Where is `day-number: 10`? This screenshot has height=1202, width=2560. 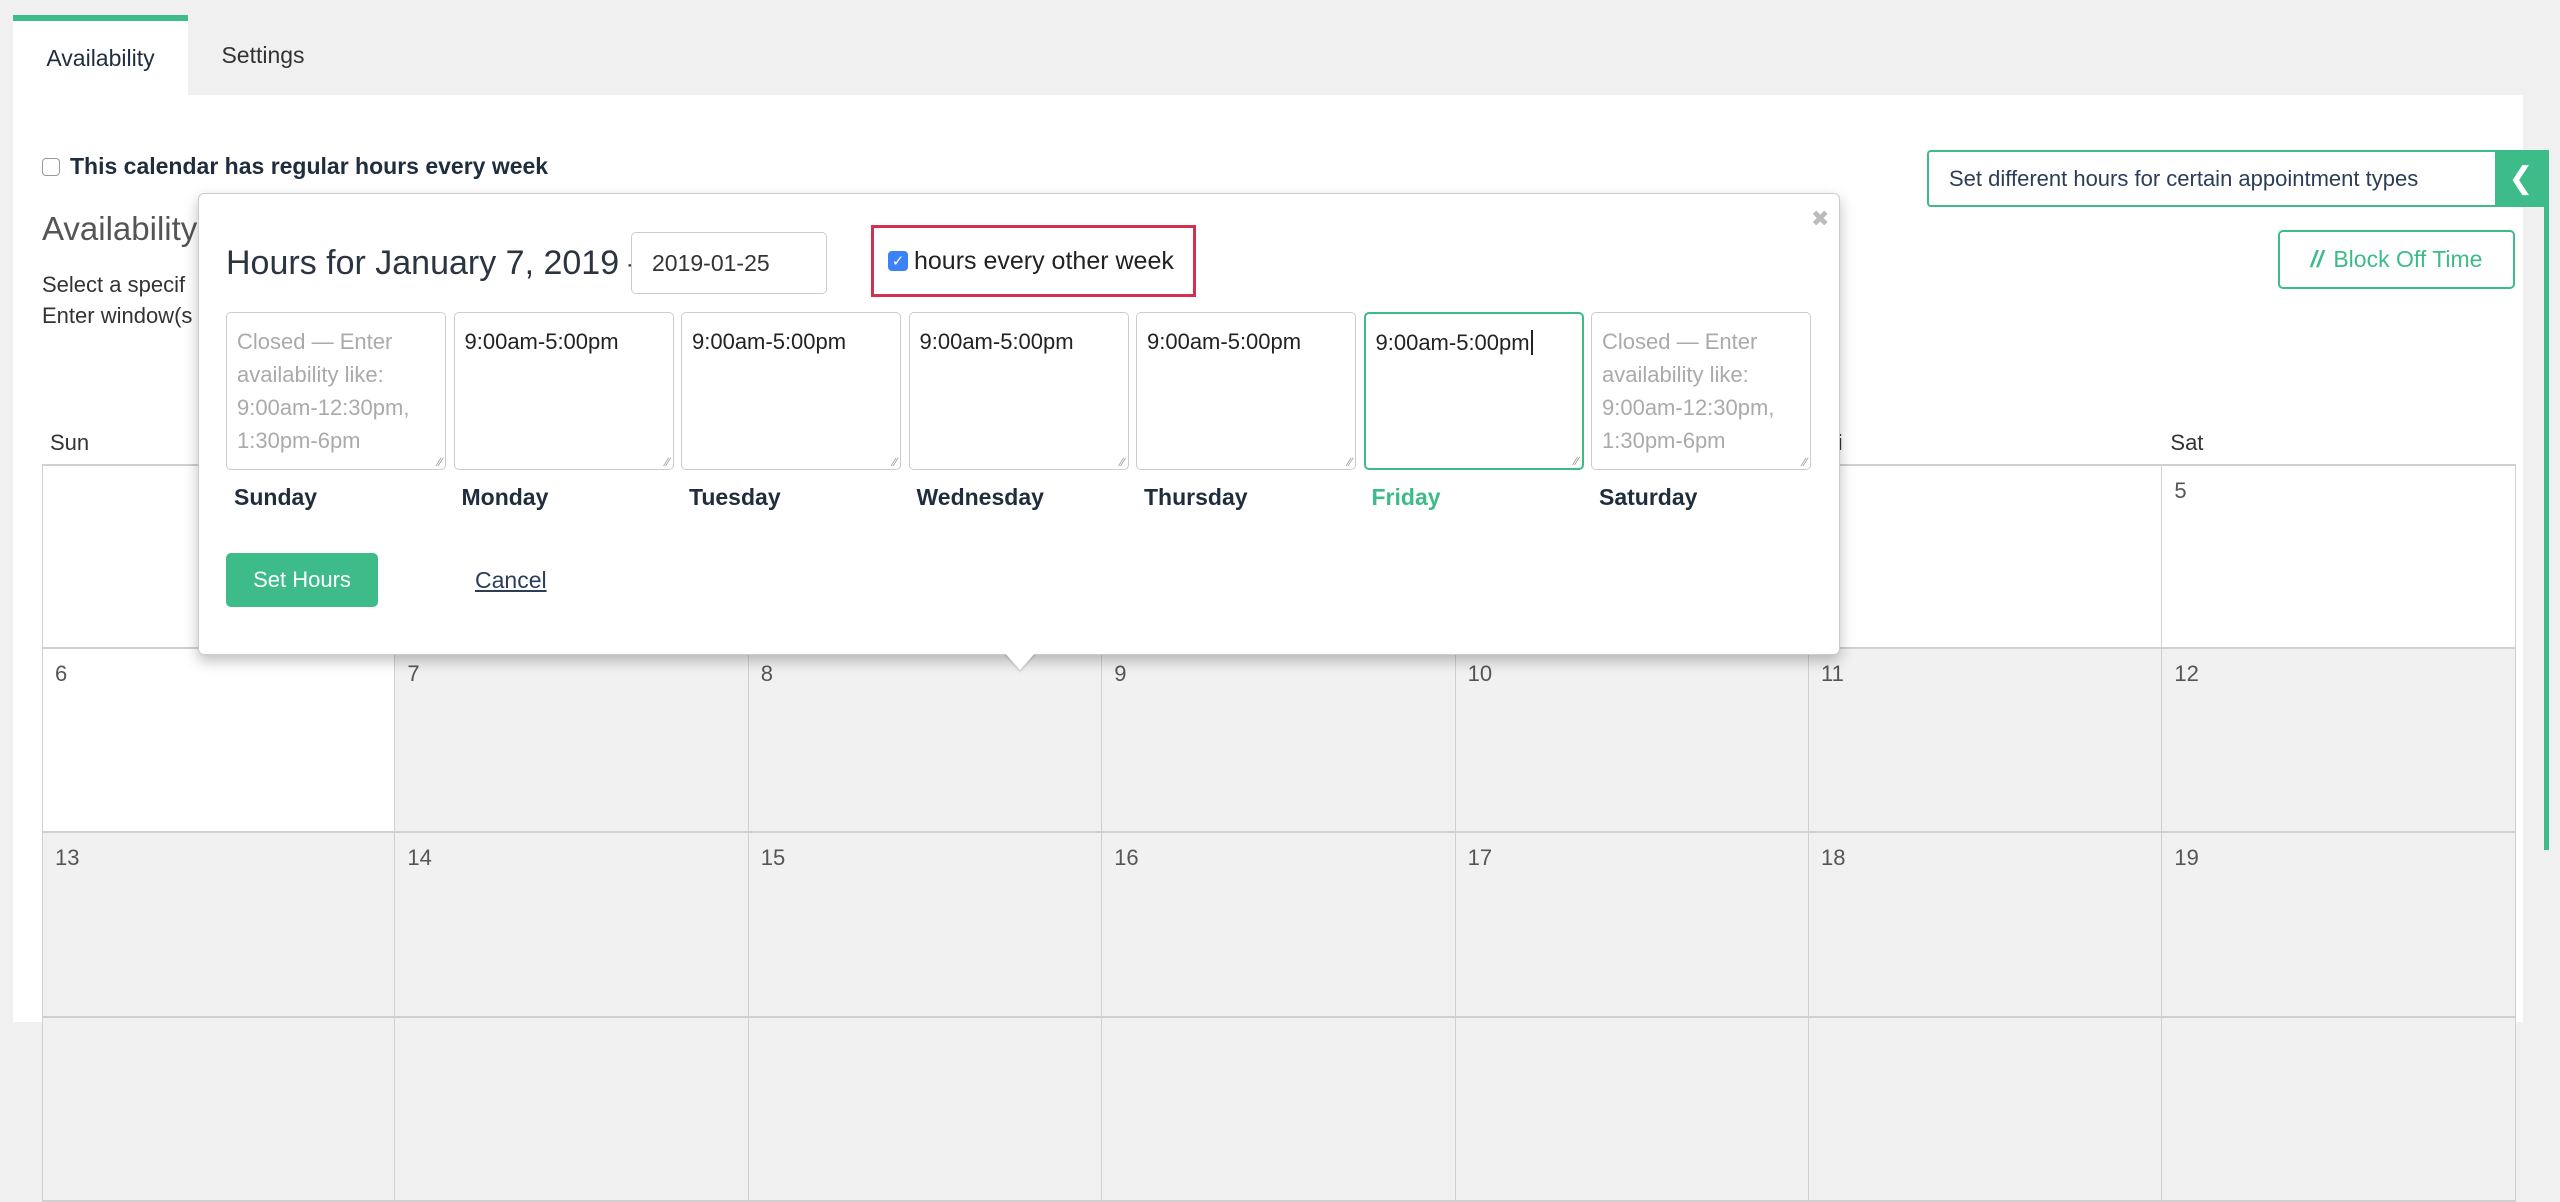 day-number: 10 is located at coordinates (1480, 674).